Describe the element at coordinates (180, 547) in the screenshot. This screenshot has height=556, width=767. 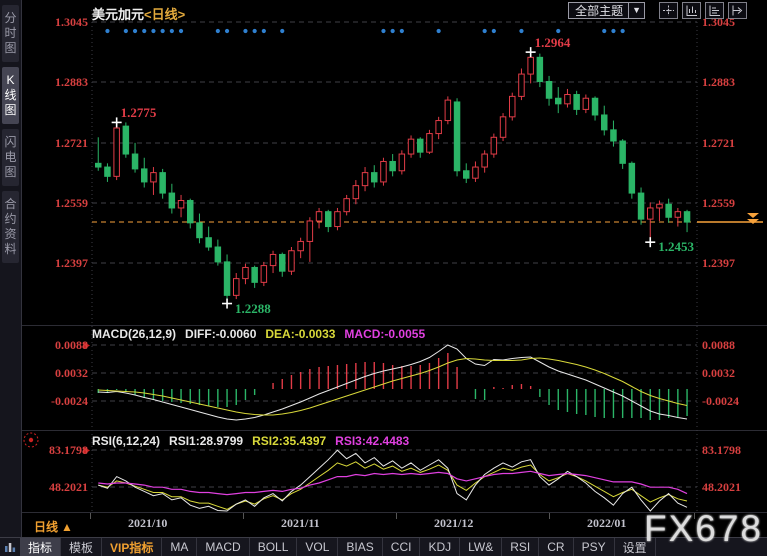
I see `toolbar-item-ma: MA` at that location.